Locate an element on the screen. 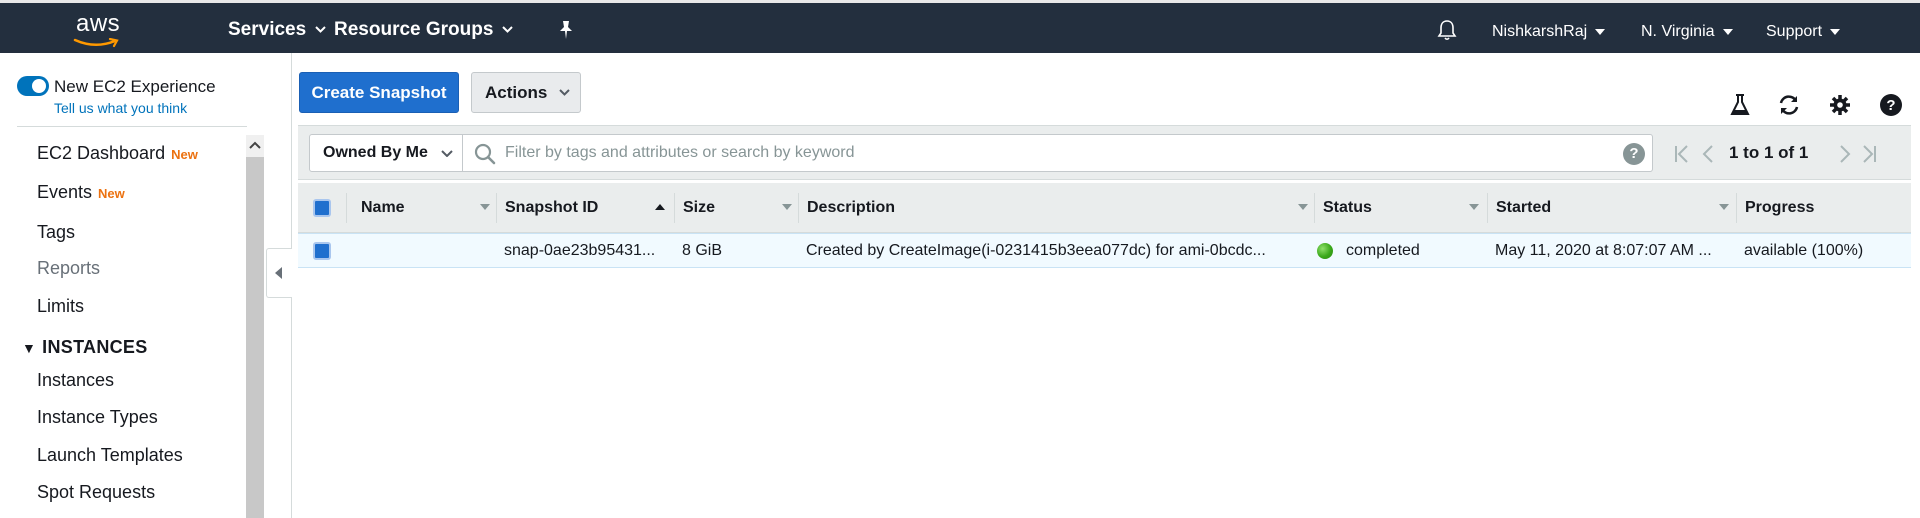  resource-groups-label: Resource Groups is located at coordinates (414, 29).